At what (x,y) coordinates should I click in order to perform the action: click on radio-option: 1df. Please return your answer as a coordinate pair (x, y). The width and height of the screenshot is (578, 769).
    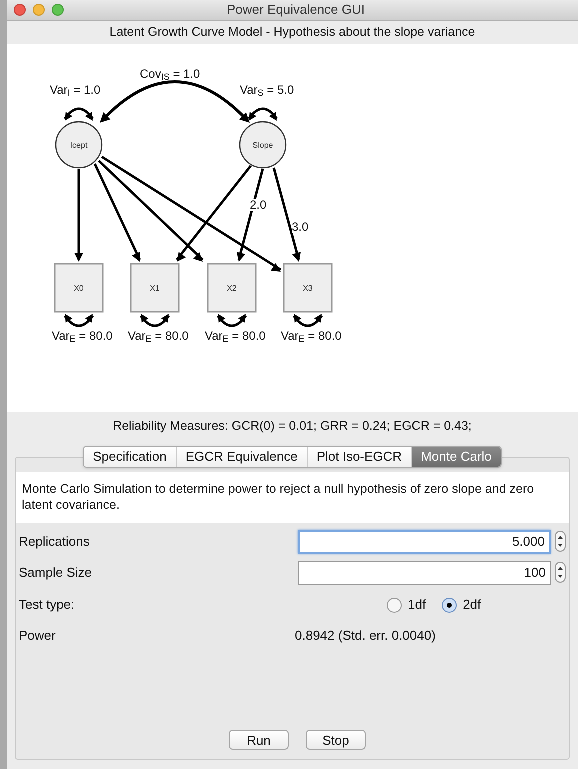
    Looking at the image, I should click on (406, 605).